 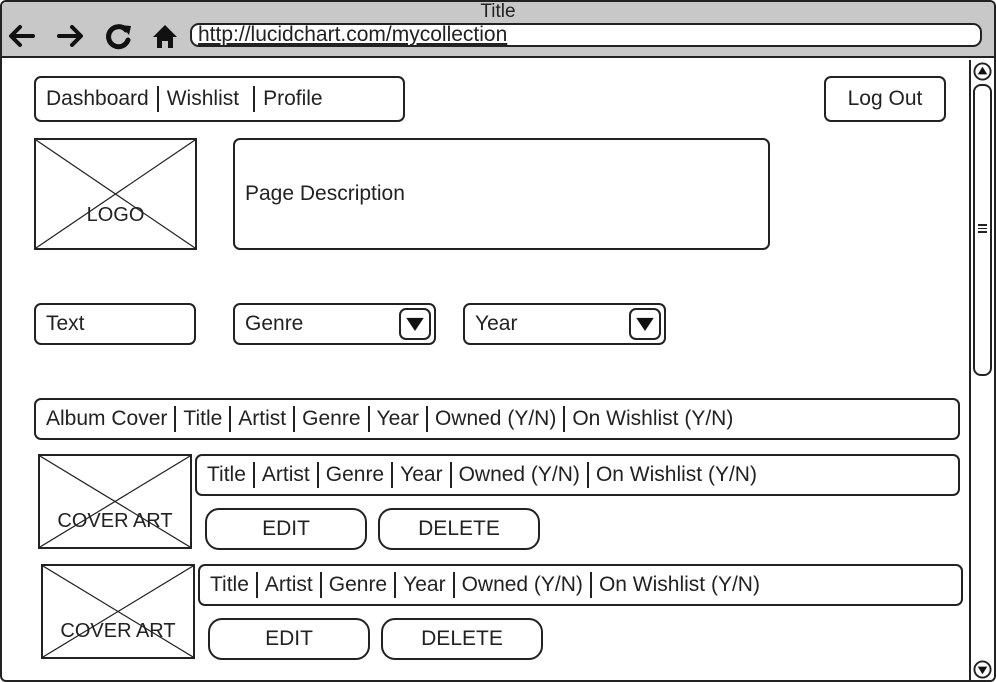 I want to click on year-select-label: Year, so click(x=496, y=323).